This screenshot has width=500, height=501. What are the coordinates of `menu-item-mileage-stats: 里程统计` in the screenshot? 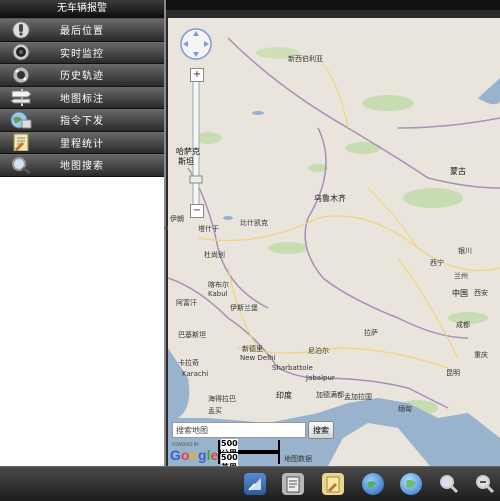 It's located at (82, 142).